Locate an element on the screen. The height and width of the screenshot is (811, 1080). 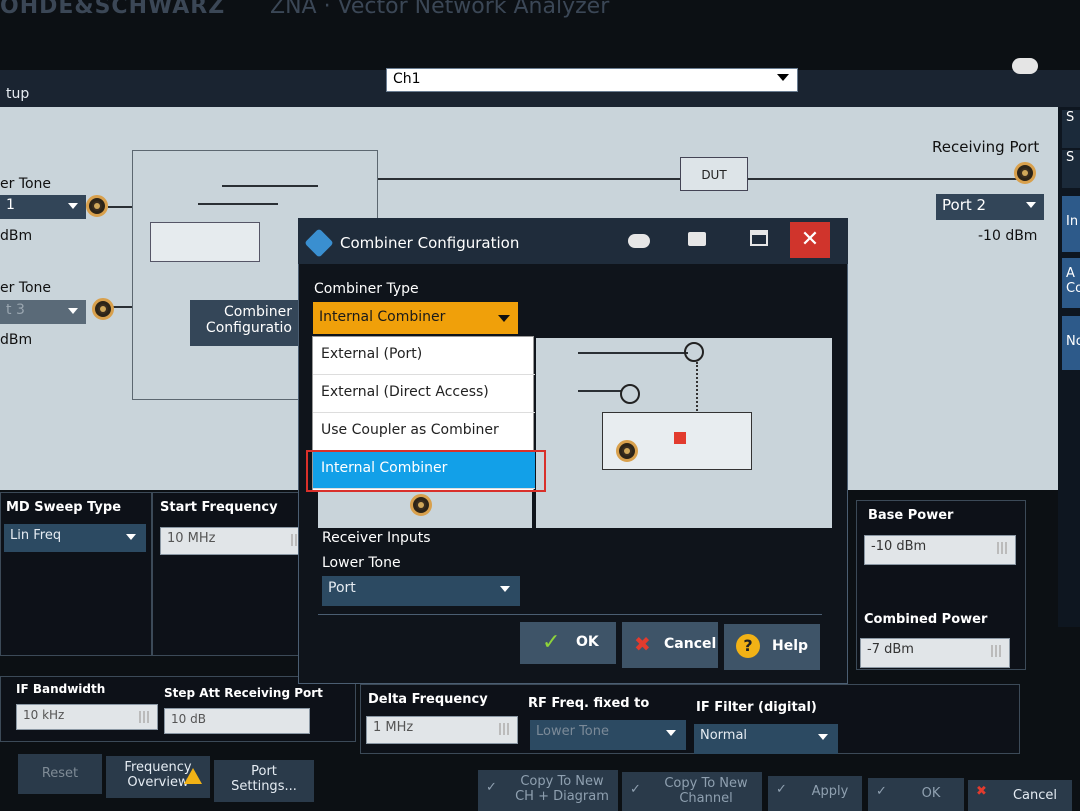
lower-tone-port-select: 1 is located at coordinates (43, 207).